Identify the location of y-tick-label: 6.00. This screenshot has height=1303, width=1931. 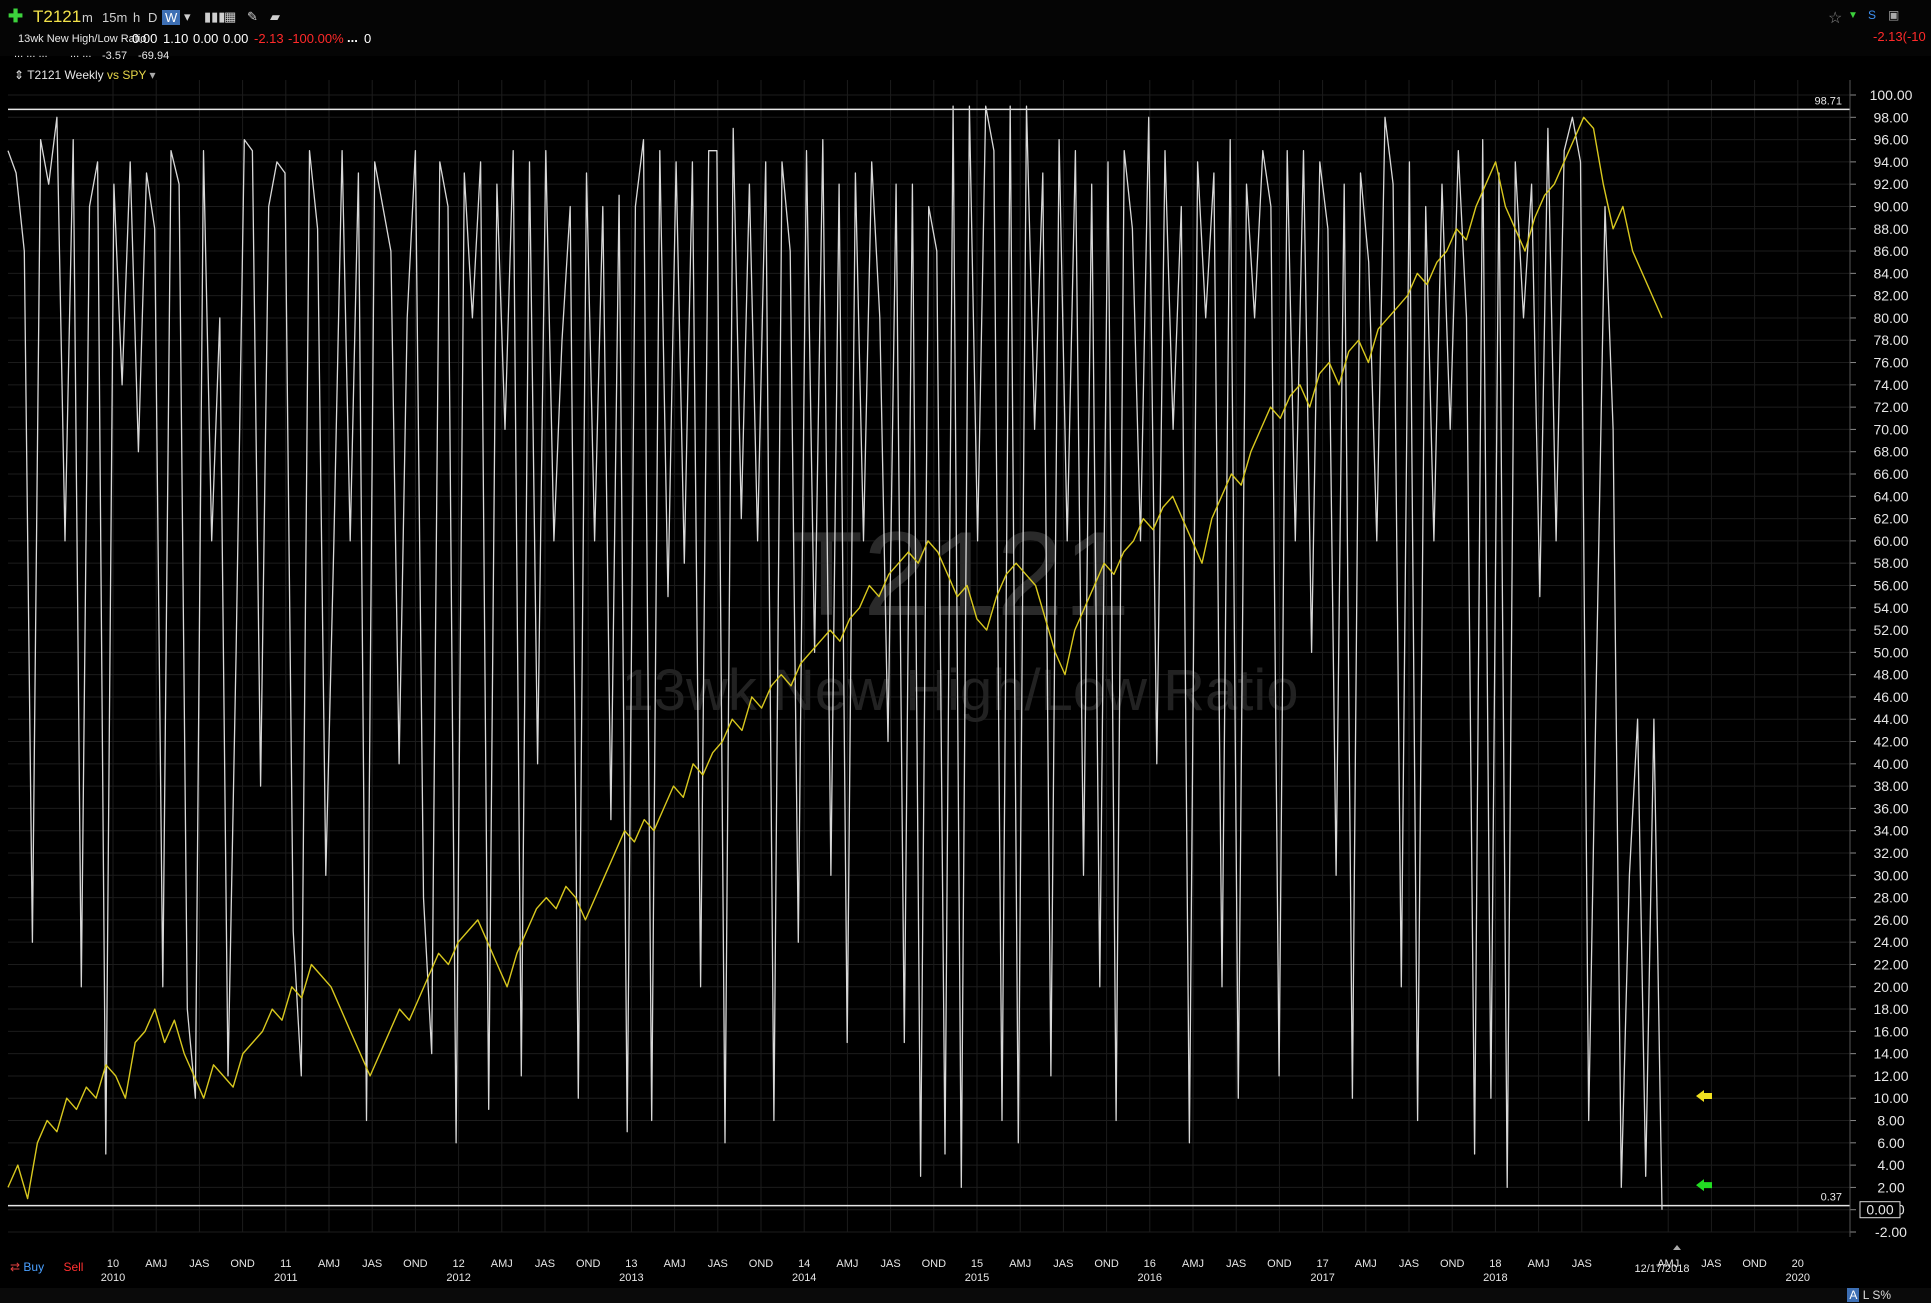
(1890, 1143).